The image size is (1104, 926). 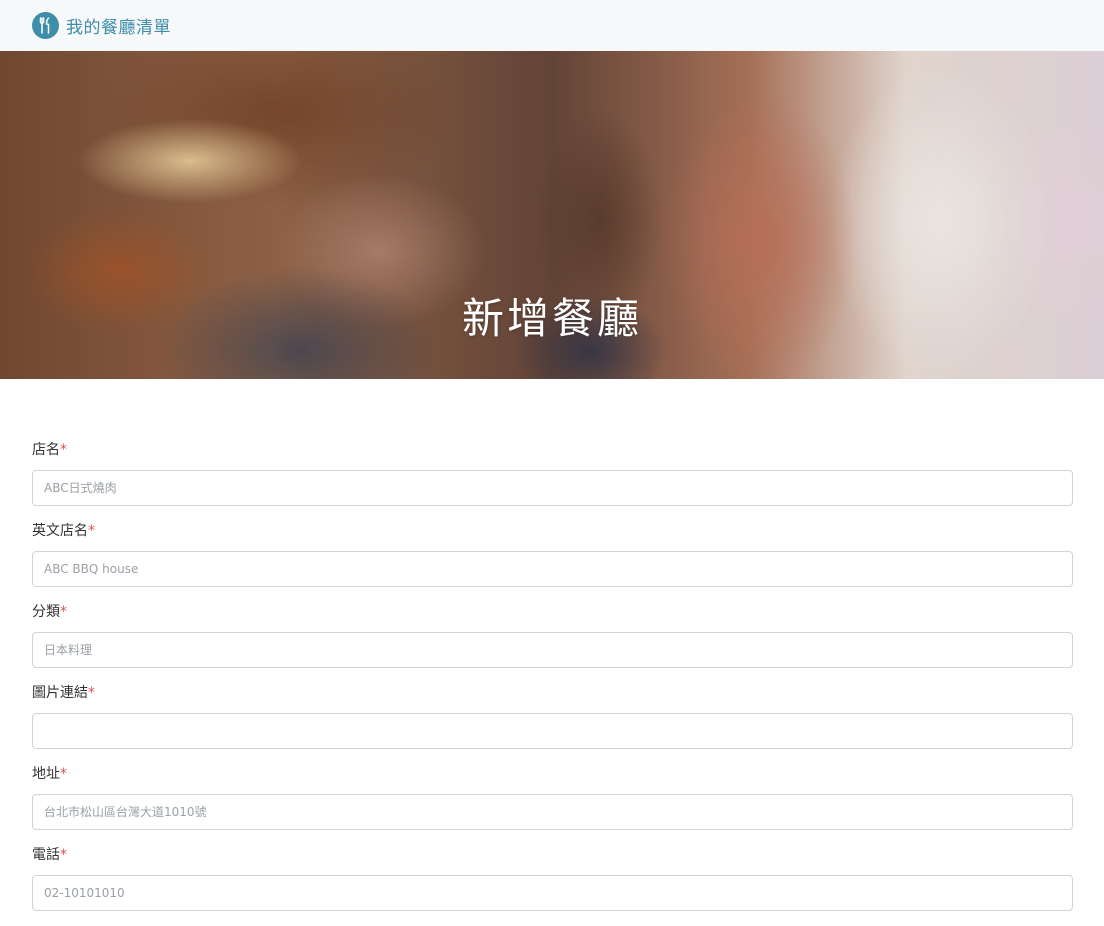 I want to click on category-input, so click(x=552, y=650).